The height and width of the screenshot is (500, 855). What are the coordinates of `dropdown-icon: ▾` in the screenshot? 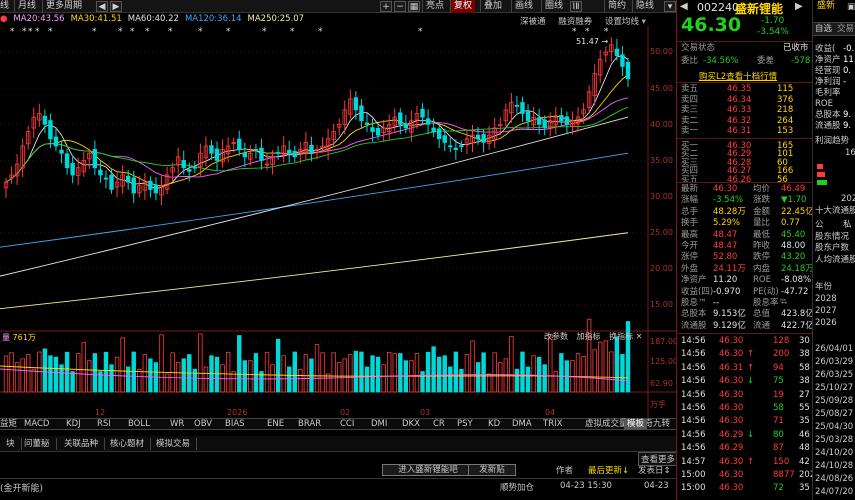 It's located at (670, 6).